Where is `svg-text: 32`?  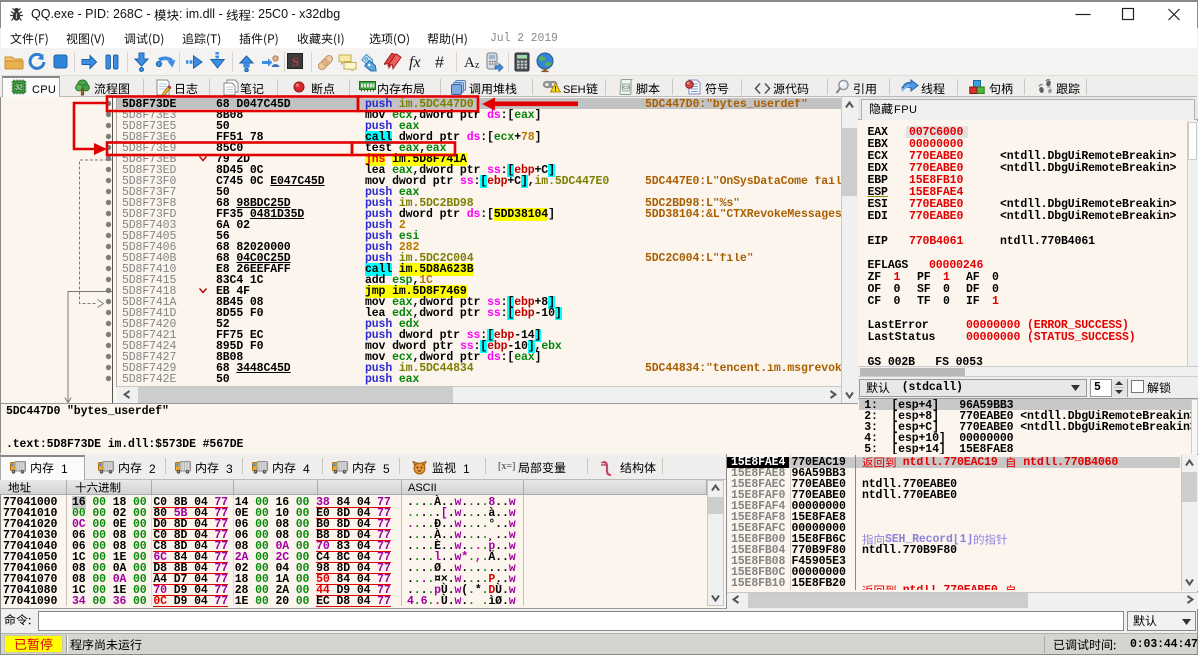 svg-text: 32 is located at coordinates (19, 88).